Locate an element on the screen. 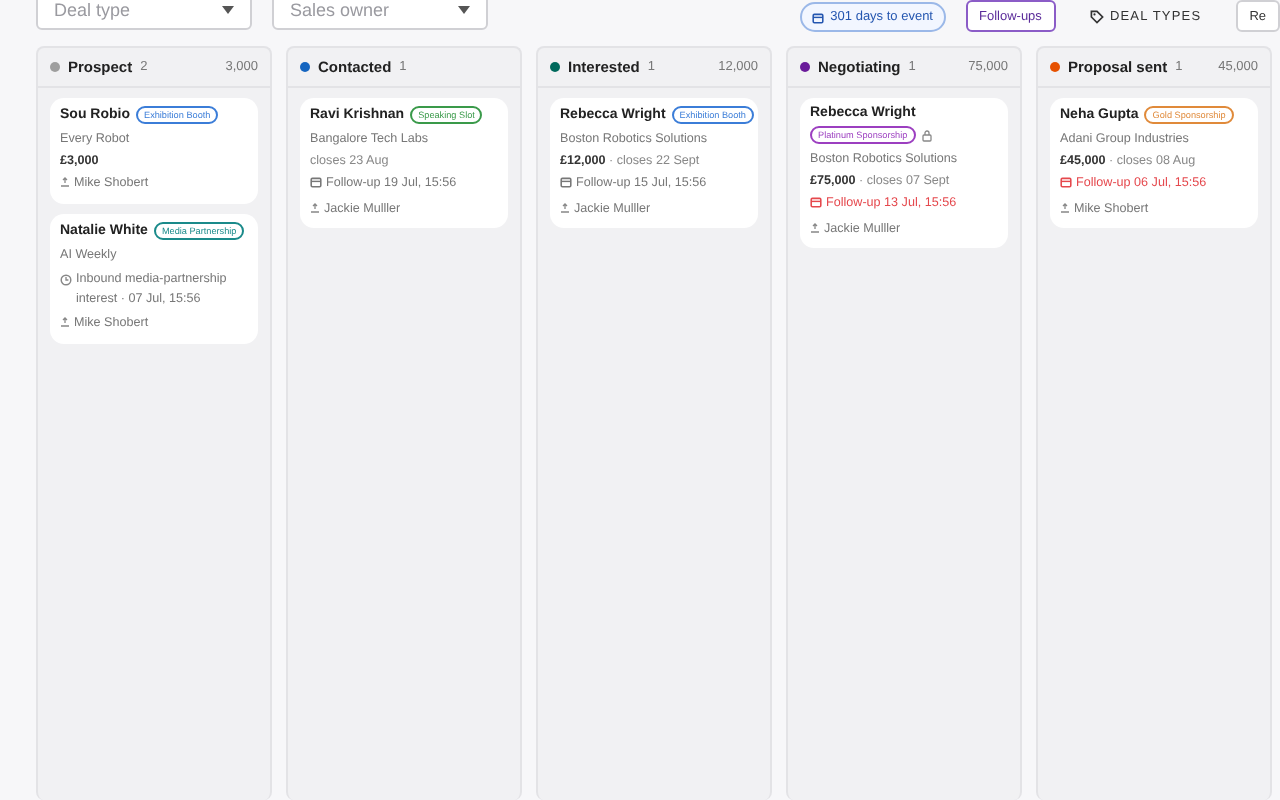 The image size is (1280, 800). clock-icon is located at coordinates (66, 279).